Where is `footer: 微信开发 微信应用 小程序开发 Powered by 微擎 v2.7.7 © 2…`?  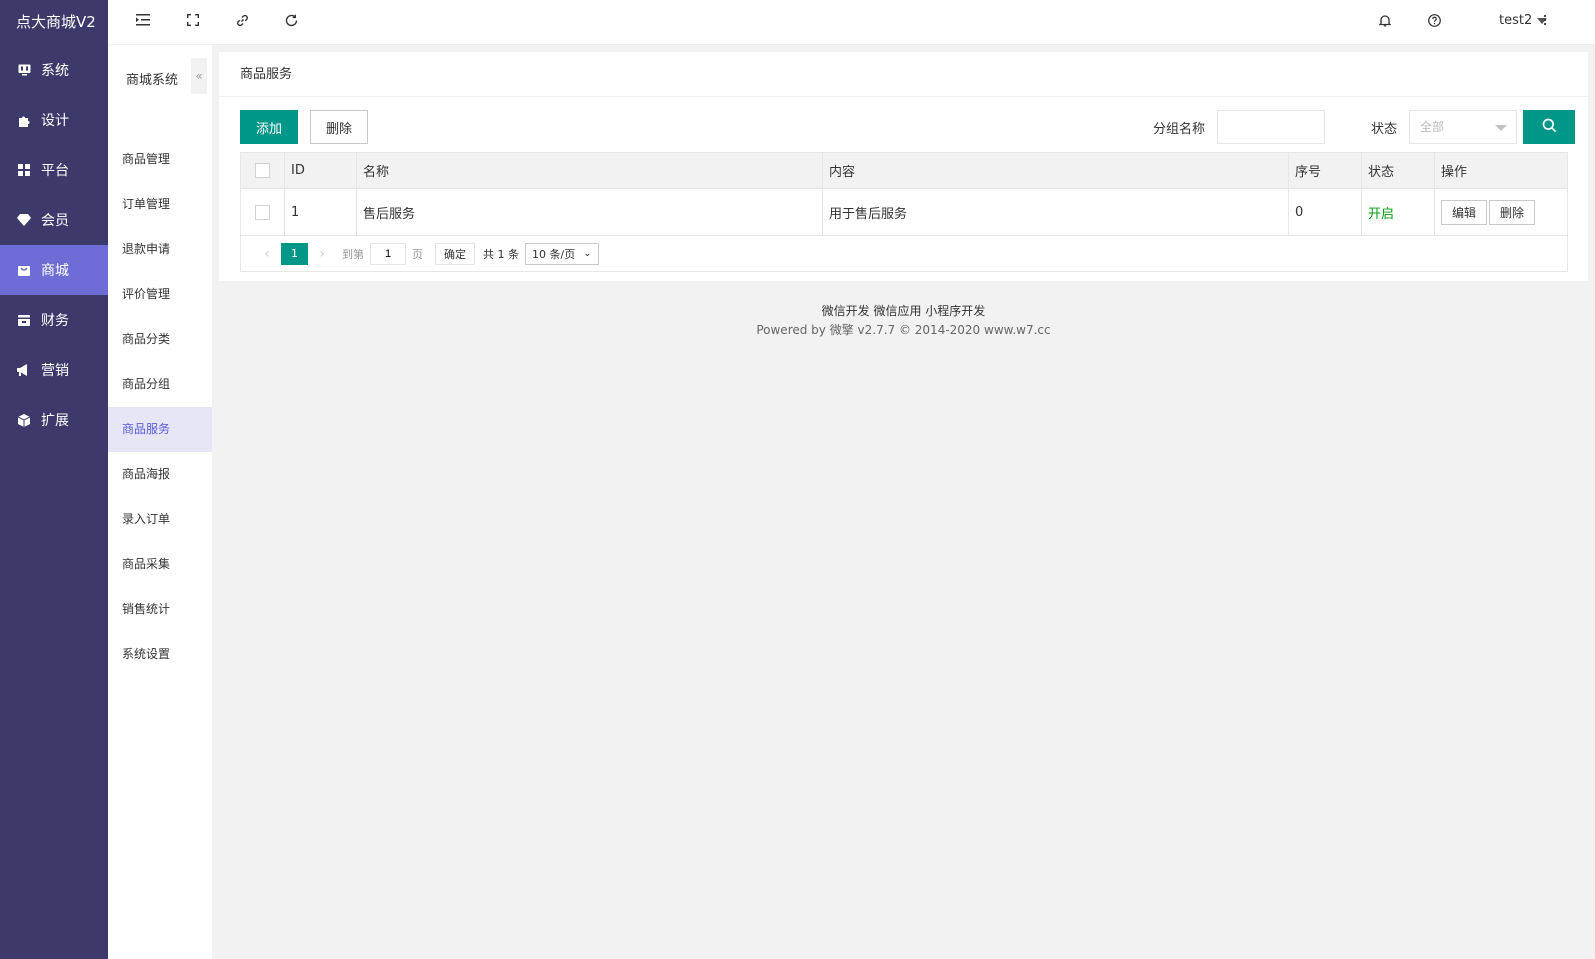
footer: 微信开发 微信应用 小程序开发 Powered by 微擎 v2.7.7 © 2… is located at coordinates (903, 320).